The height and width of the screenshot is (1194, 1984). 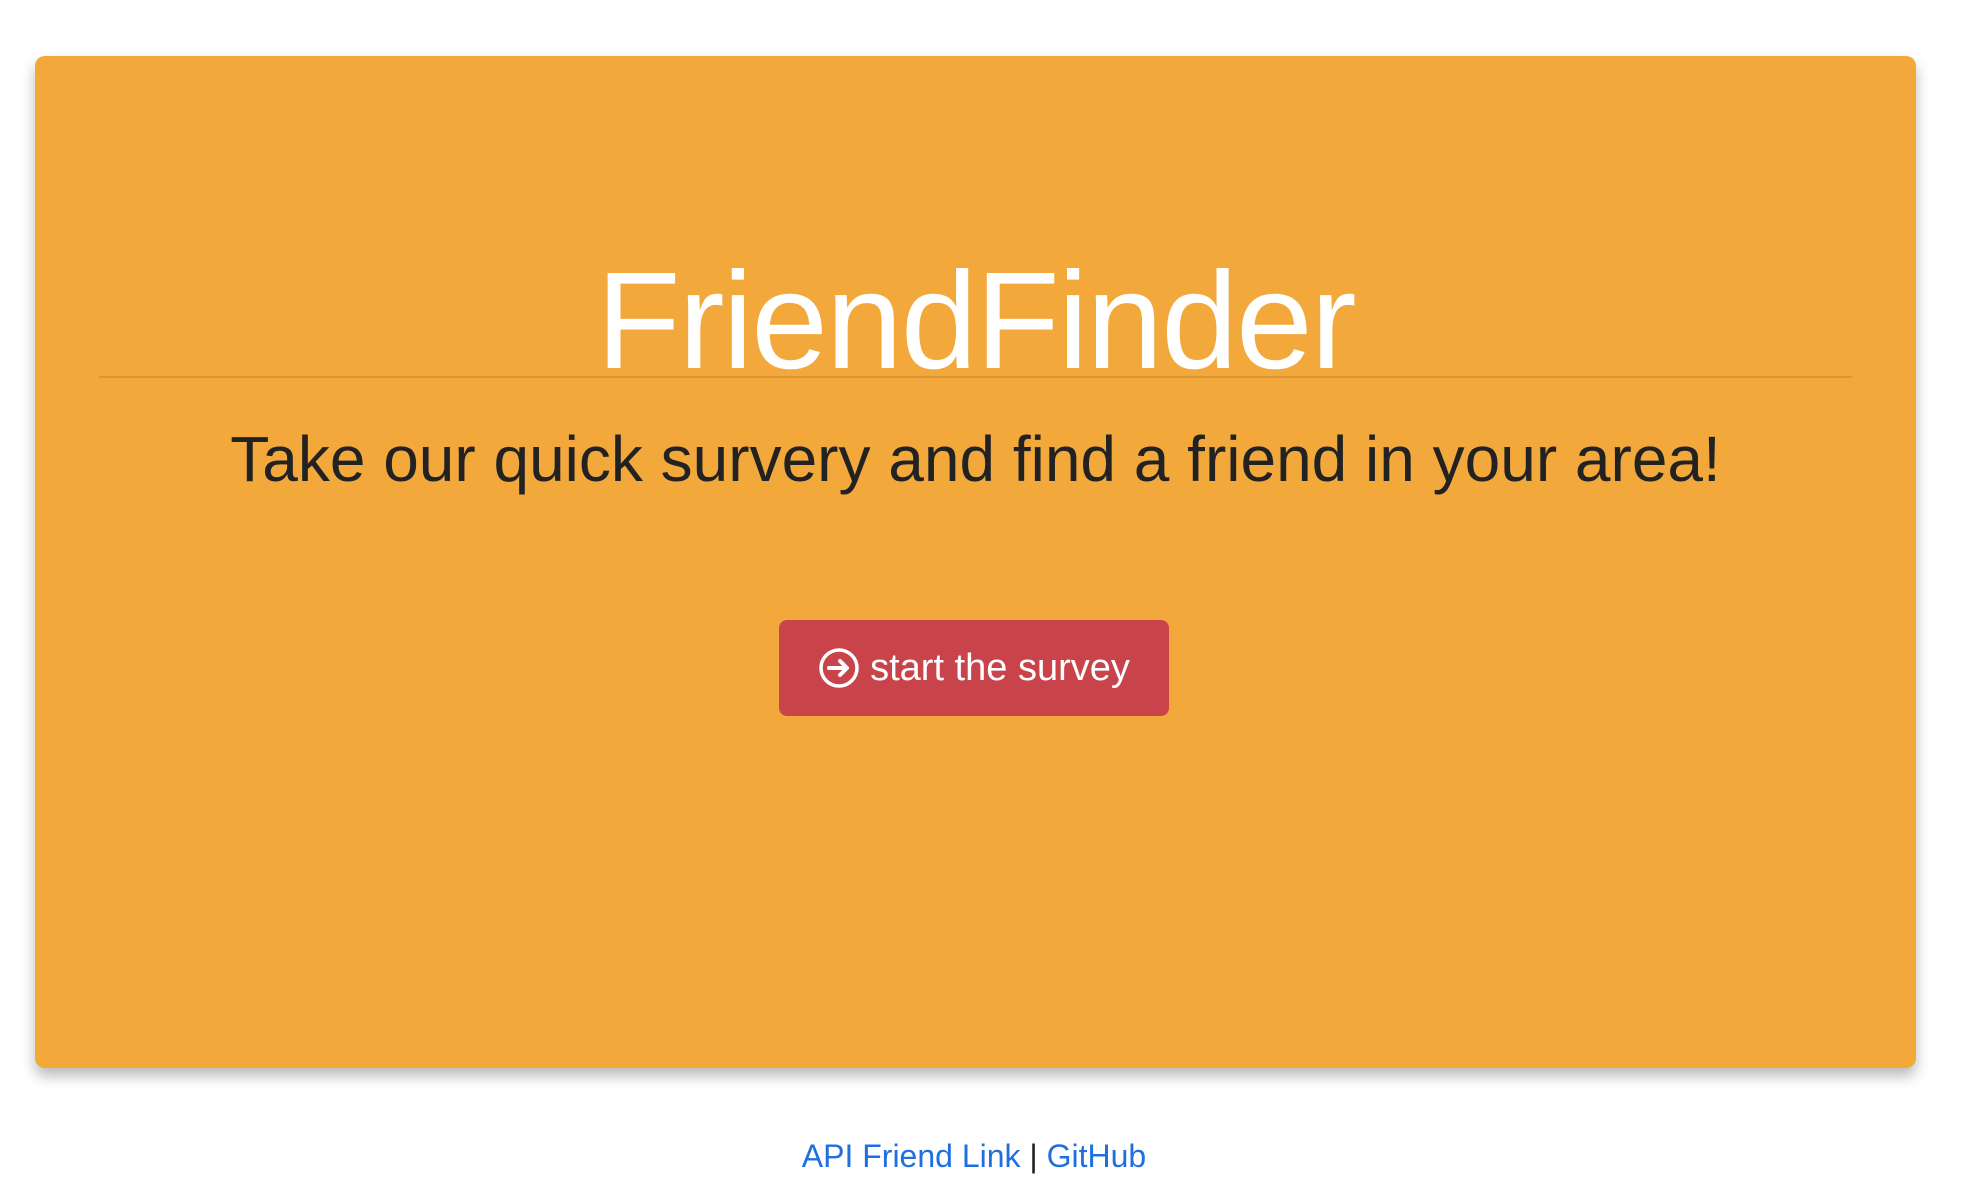 I want to click on api-friend-link: API Friend Link, so click(x=911, y=1156).